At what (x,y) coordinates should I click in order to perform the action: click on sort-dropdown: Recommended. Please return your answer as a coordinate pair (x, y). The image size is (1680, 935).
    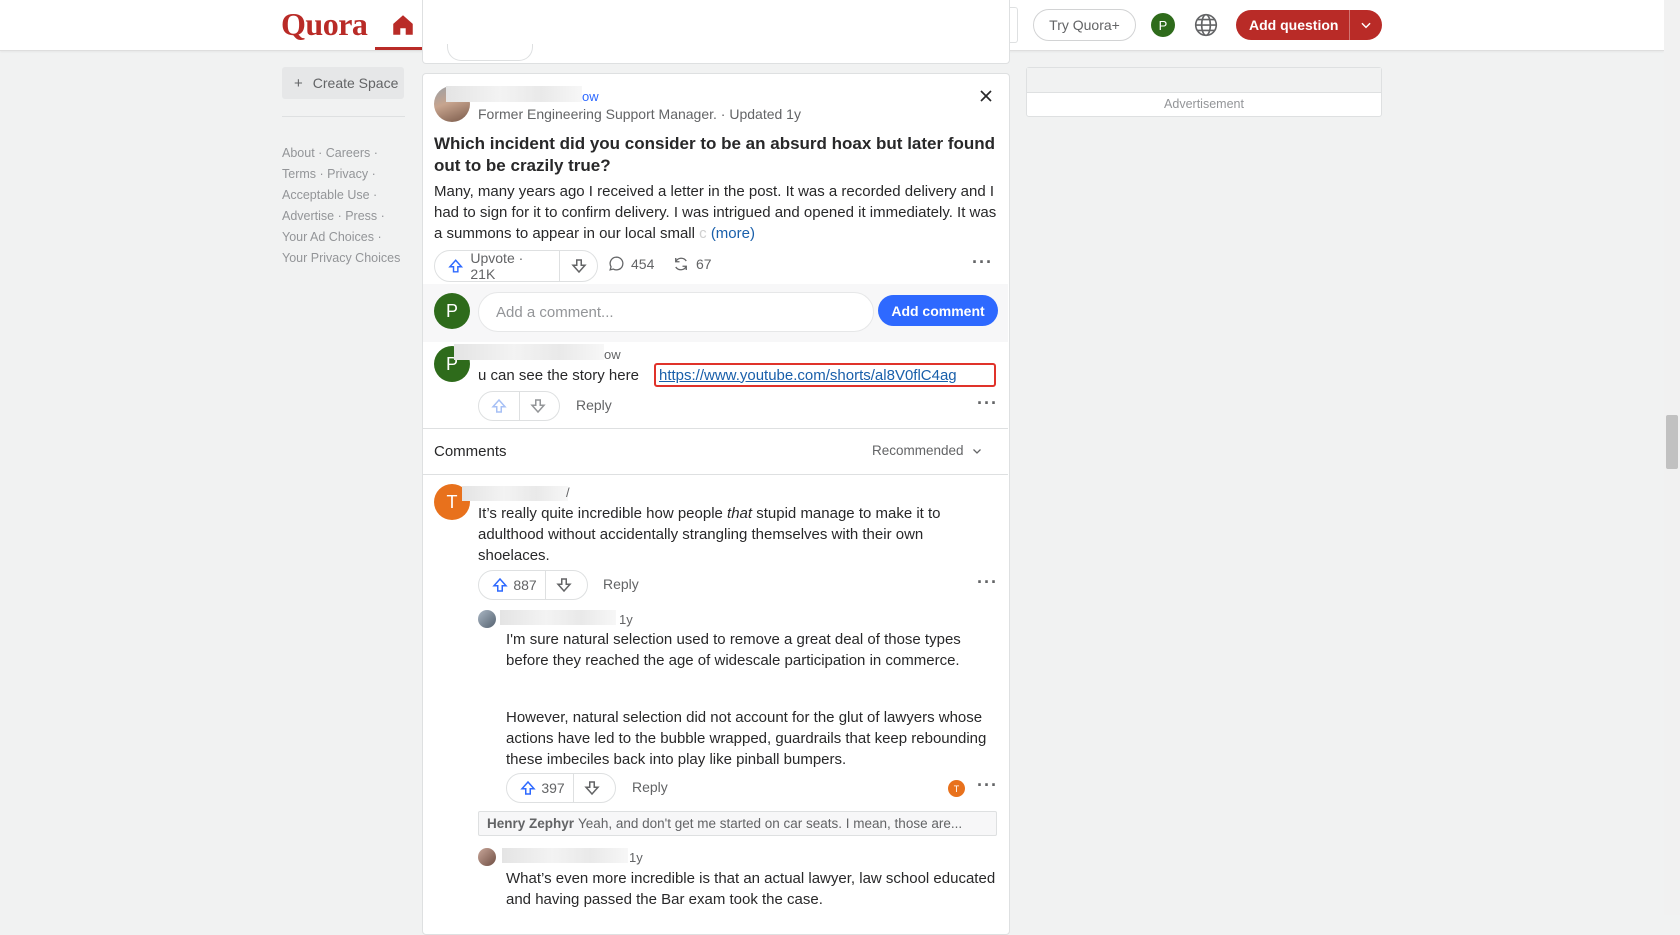
    Looking at the image, I should click on (927, 450).